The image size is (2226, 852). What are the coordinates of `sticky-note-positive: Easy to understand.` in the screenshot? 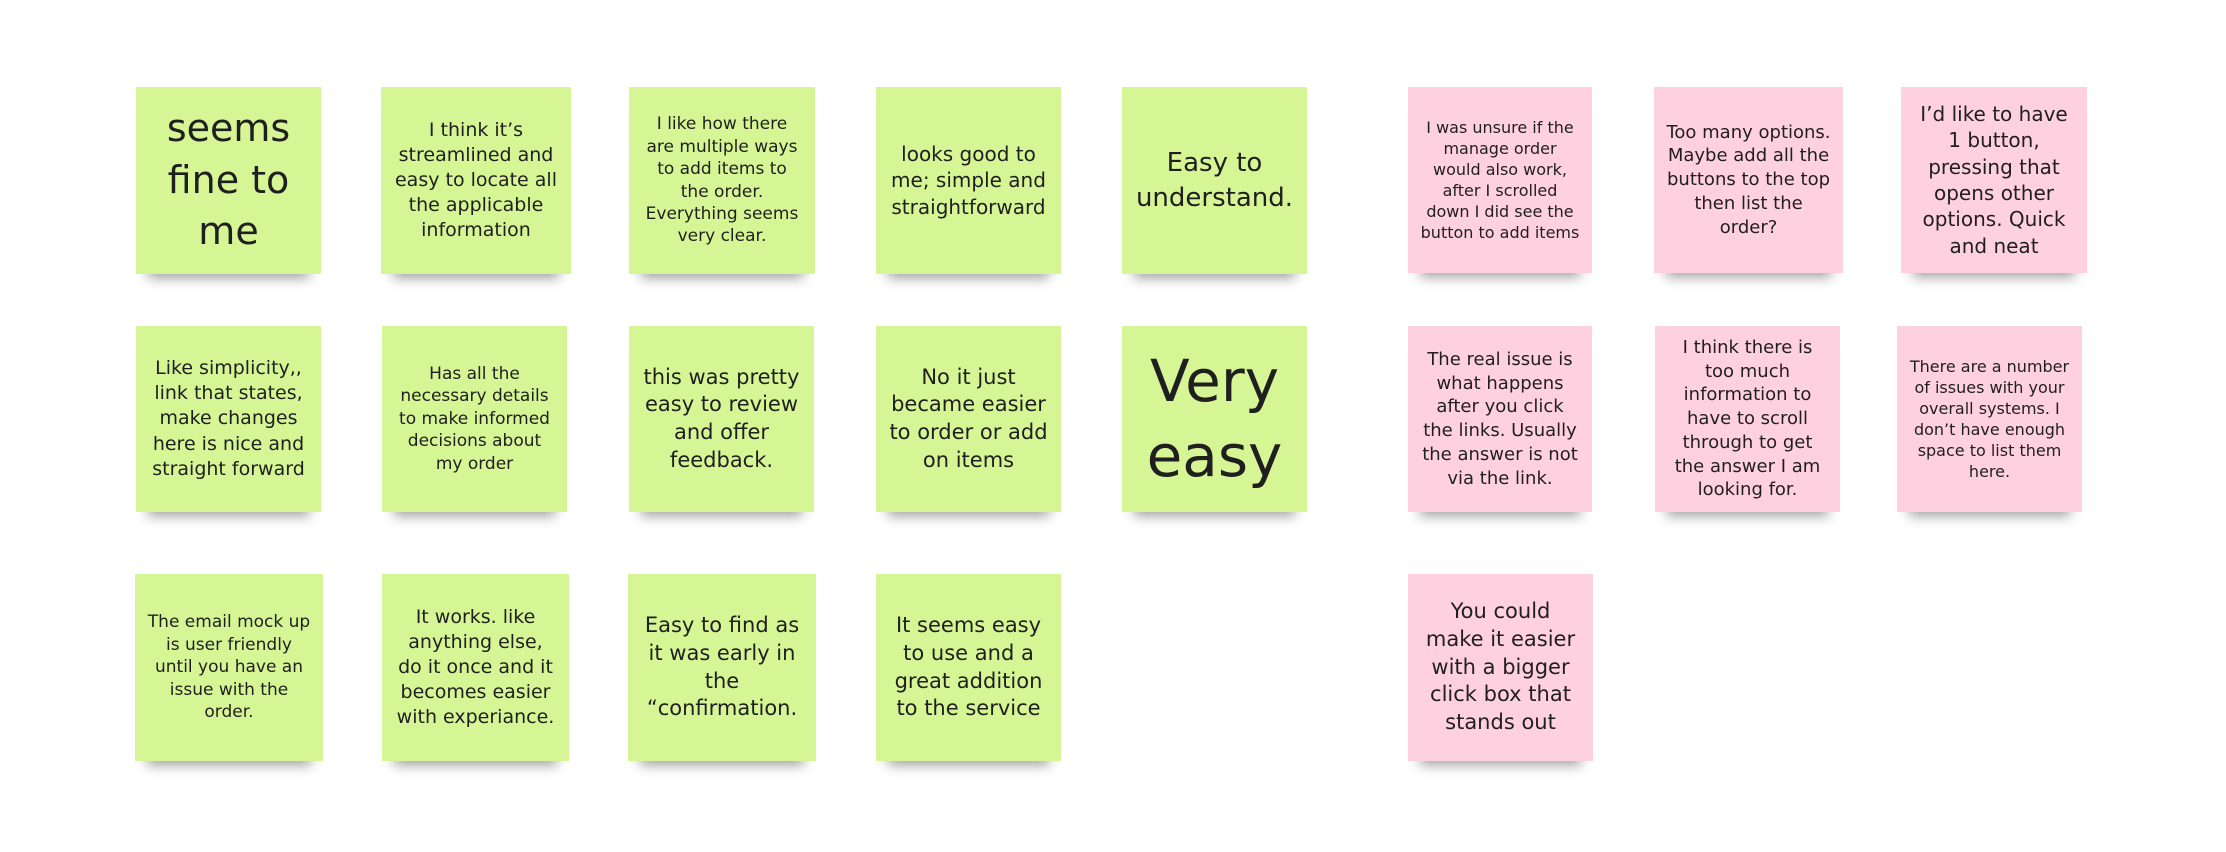 It's located at (1214, 180).